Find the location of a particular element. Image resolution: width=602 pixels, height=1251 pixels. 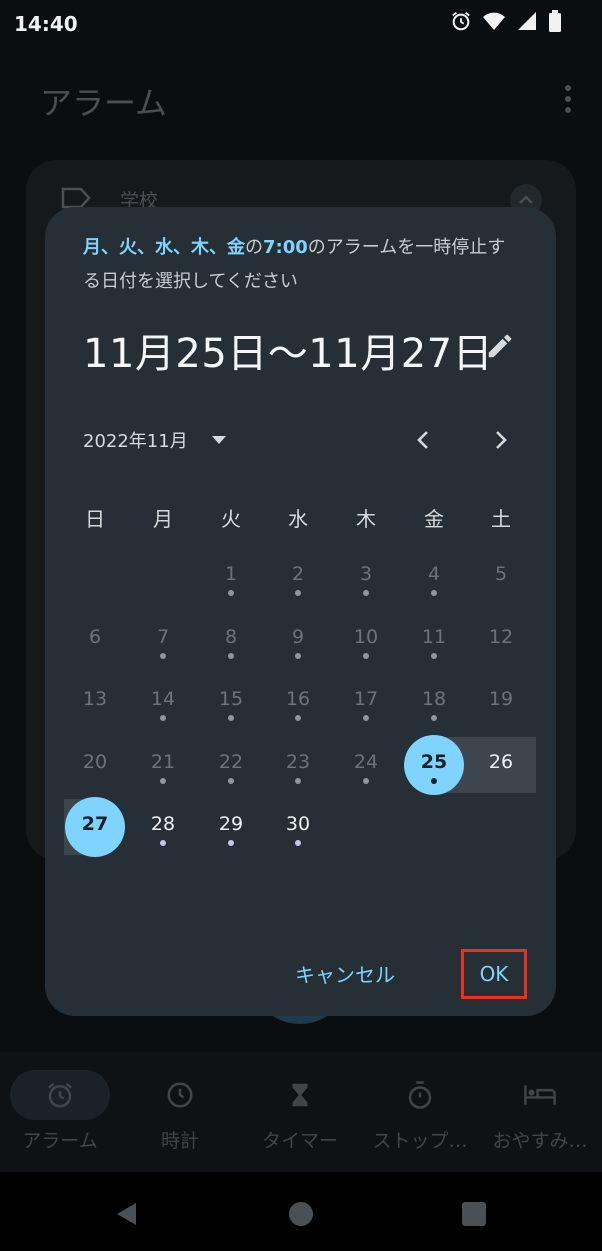

calendar-day-27: 27 is located at coordinates (95, 827).